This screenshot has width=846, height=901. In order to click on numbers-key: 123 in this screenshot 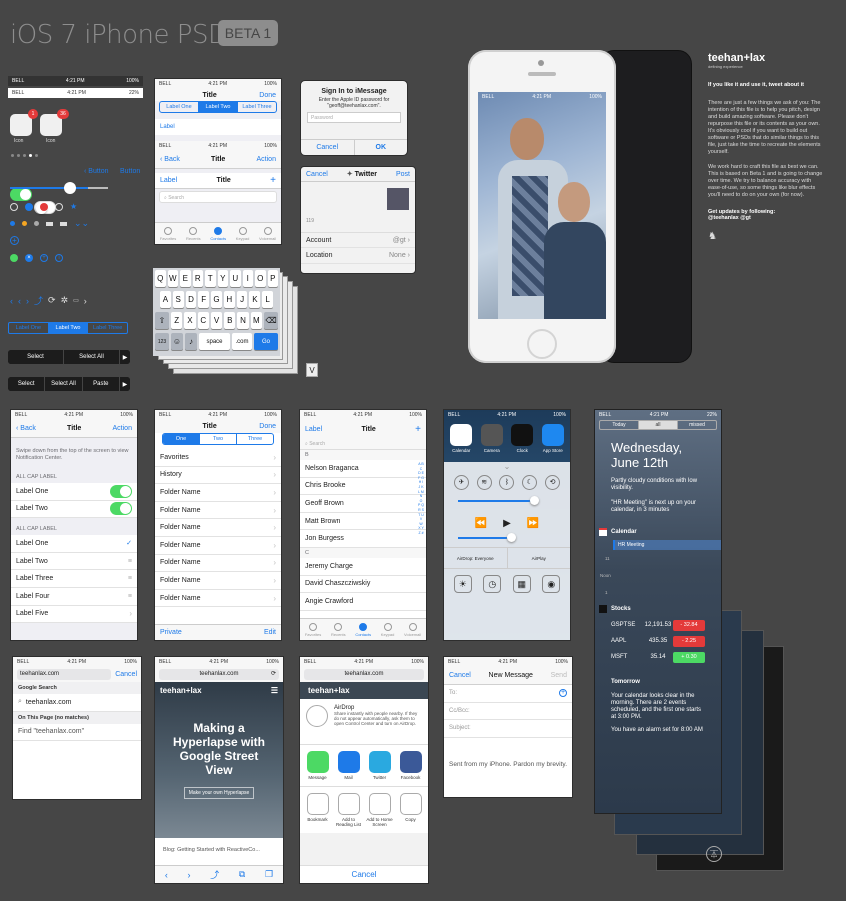, I will do `click(162, 341)`.